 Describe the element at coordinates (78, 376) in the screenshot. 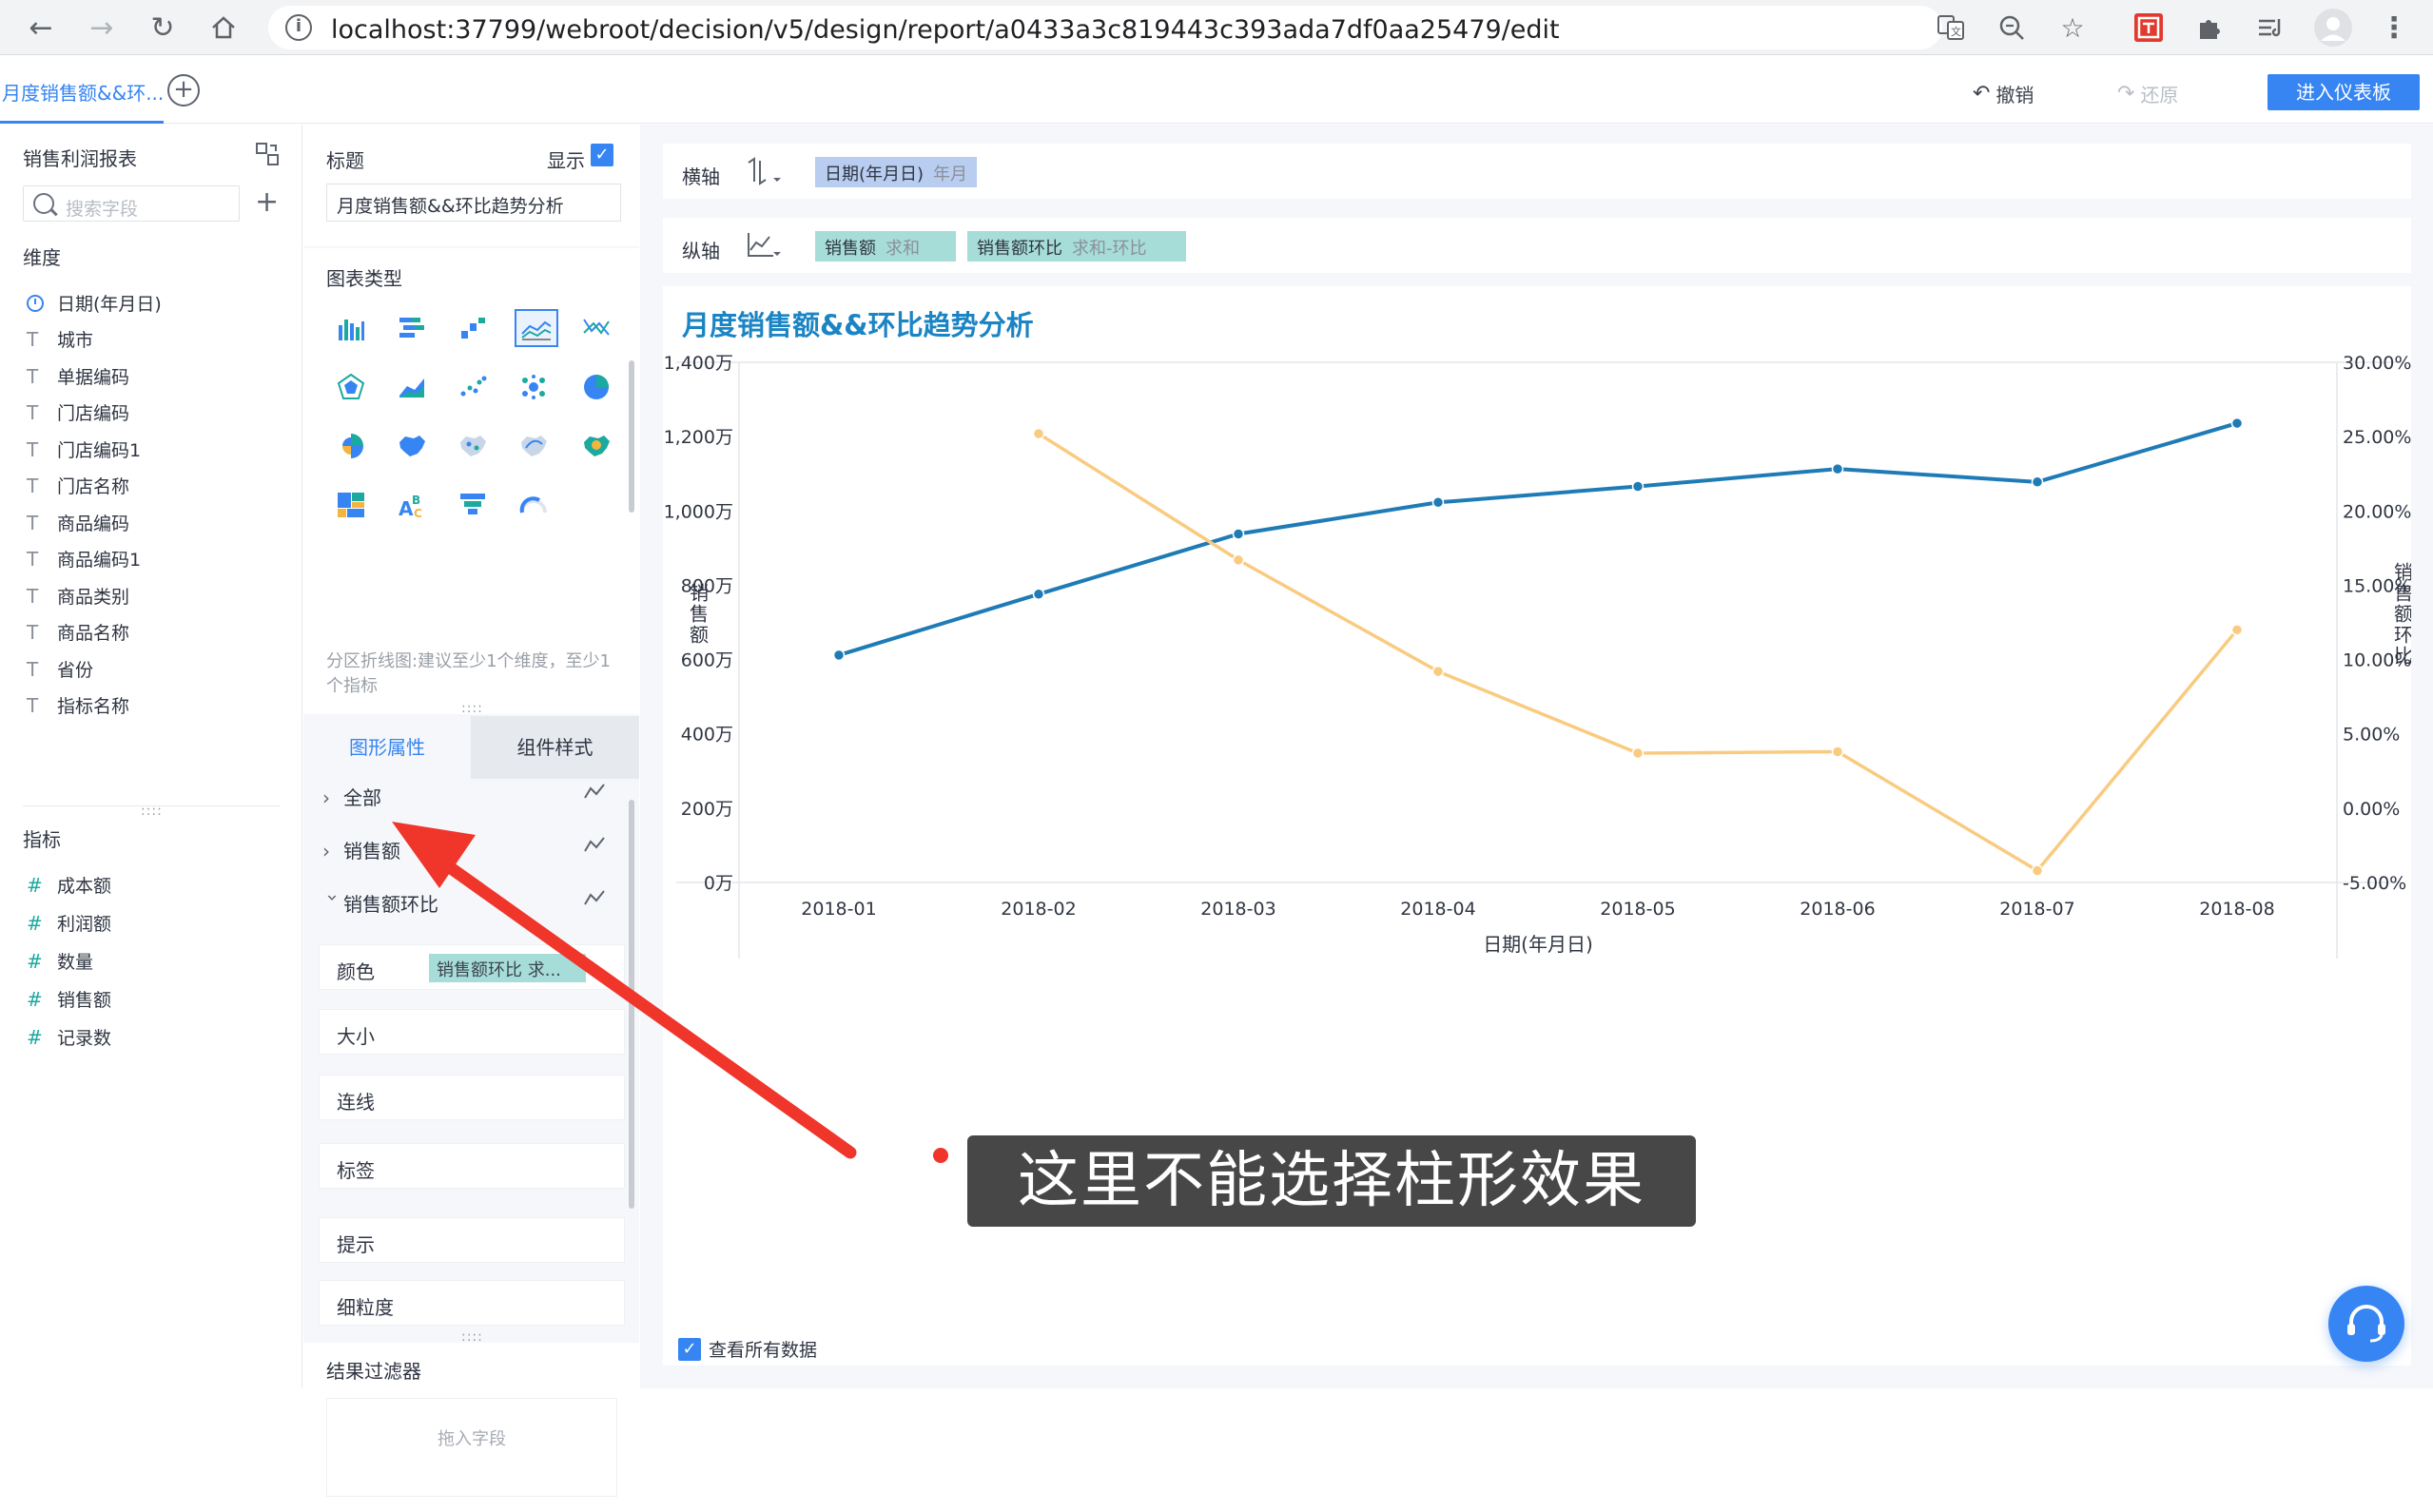

I see `dimension-field: T 单据编码` at that location.